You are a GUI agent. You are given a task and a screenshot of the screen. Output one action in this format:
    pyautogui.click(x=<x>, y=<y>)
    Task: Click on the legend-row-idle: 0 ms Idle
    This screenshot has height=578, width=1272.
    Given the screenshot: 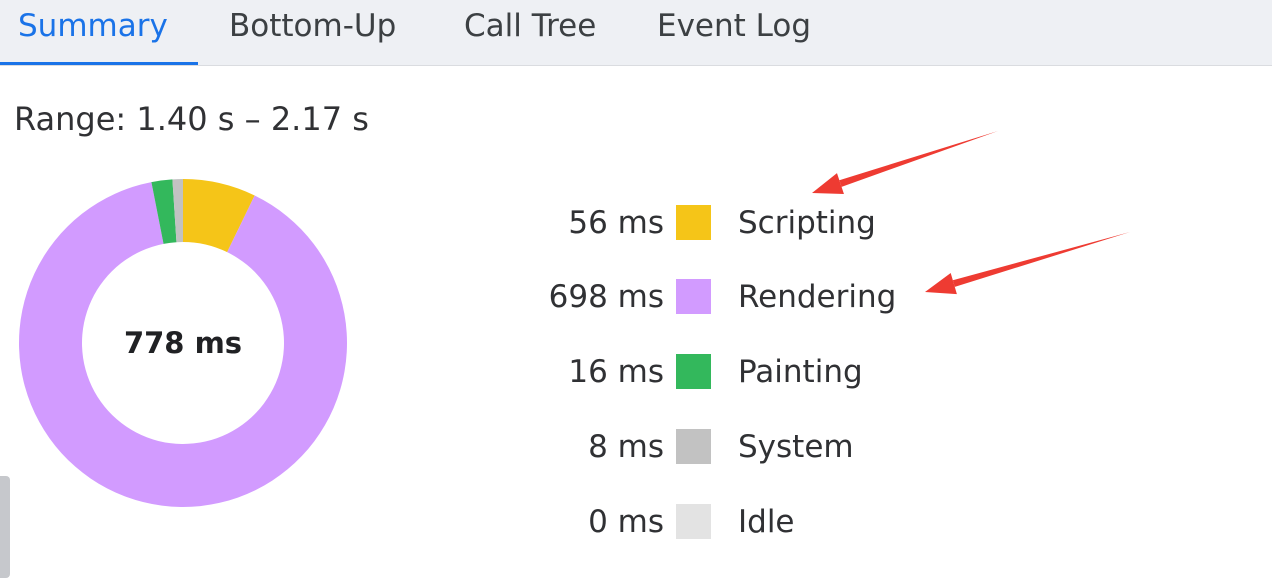 What is the action you would take?
    pyautogui.click(x=762, y=522)
    